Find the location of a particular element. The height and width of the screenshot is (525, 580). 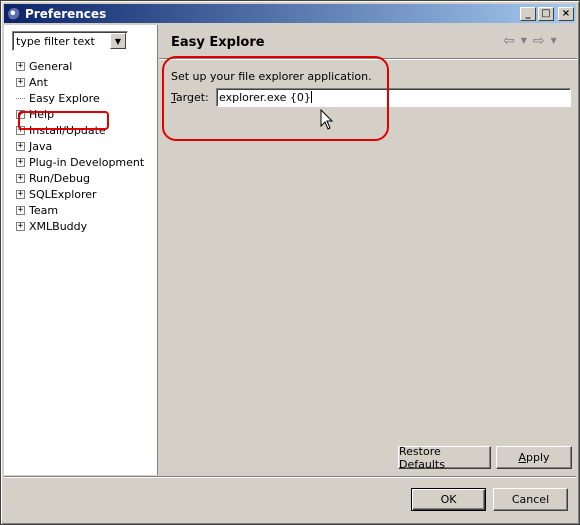

target-annotation-box is located at coordinates (275, 98).